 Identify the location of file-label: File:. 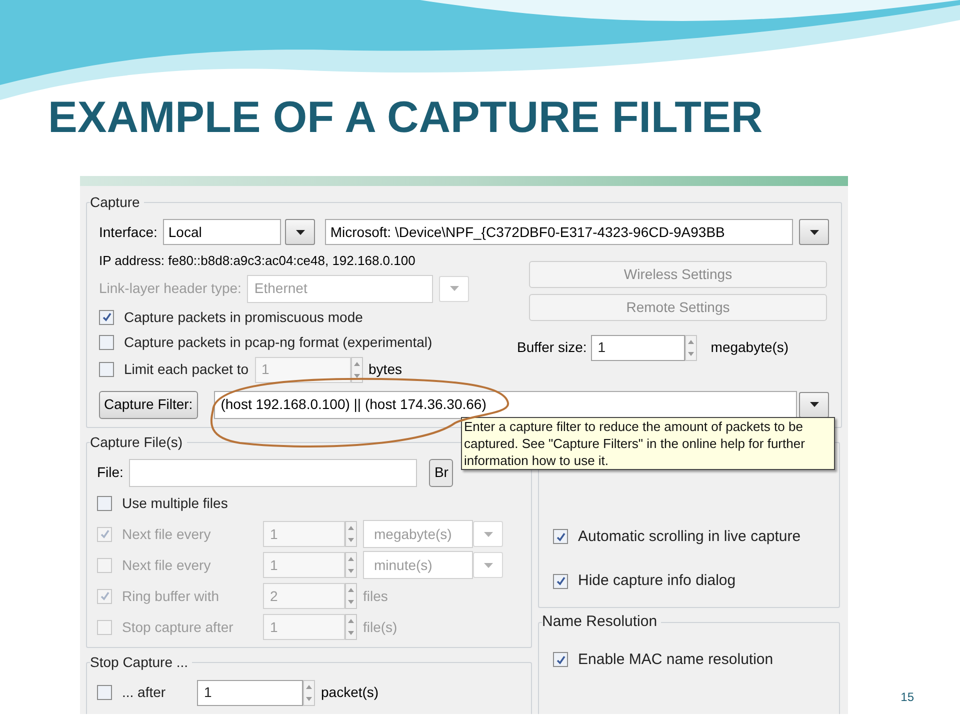
(110, 472).